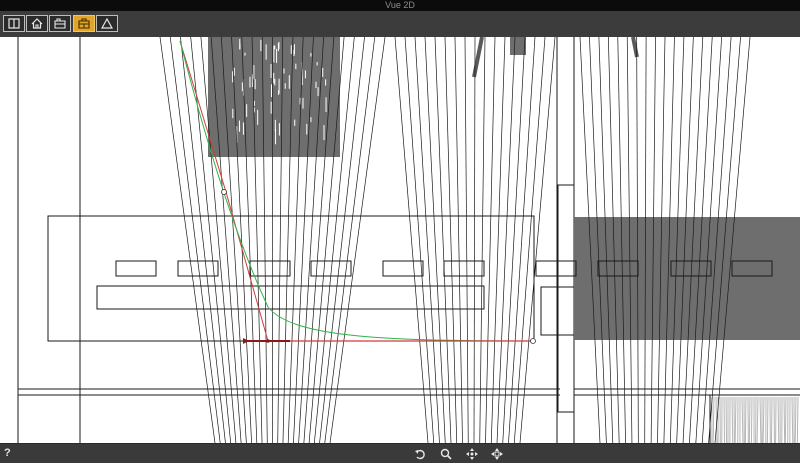  Describe the element at coordinates (246, 341) in the screenshot. I see `arrow-marker` at that location.